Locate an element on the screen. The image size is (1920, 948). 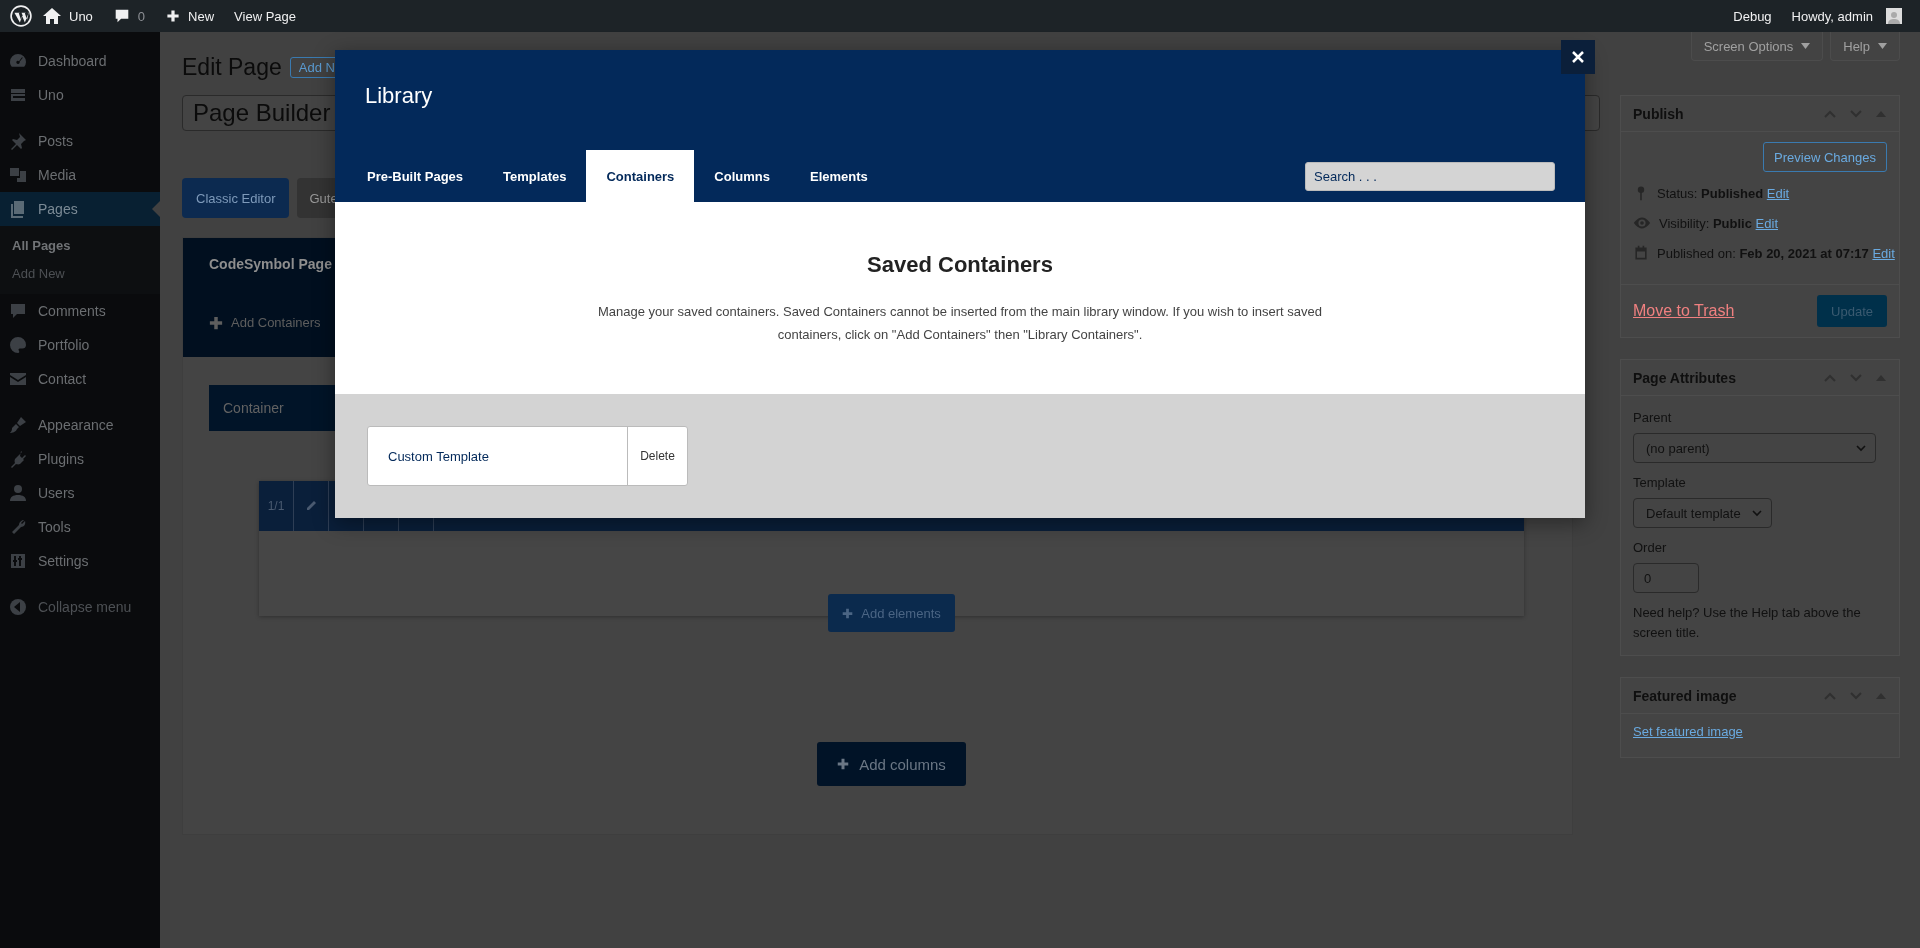
sidebar-item: Media is located at coordinates (80, 175).